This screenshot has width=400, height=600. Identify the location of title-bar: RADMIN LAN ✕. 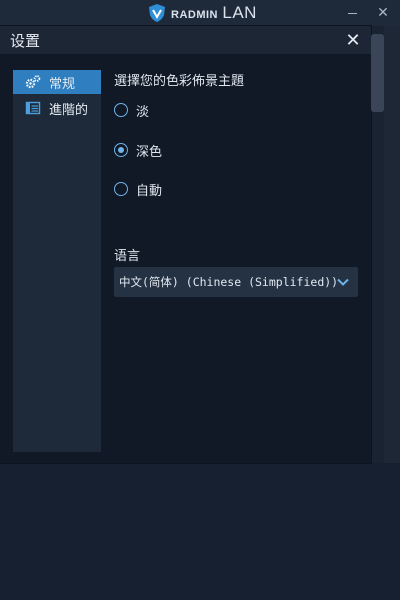
(200, 13).